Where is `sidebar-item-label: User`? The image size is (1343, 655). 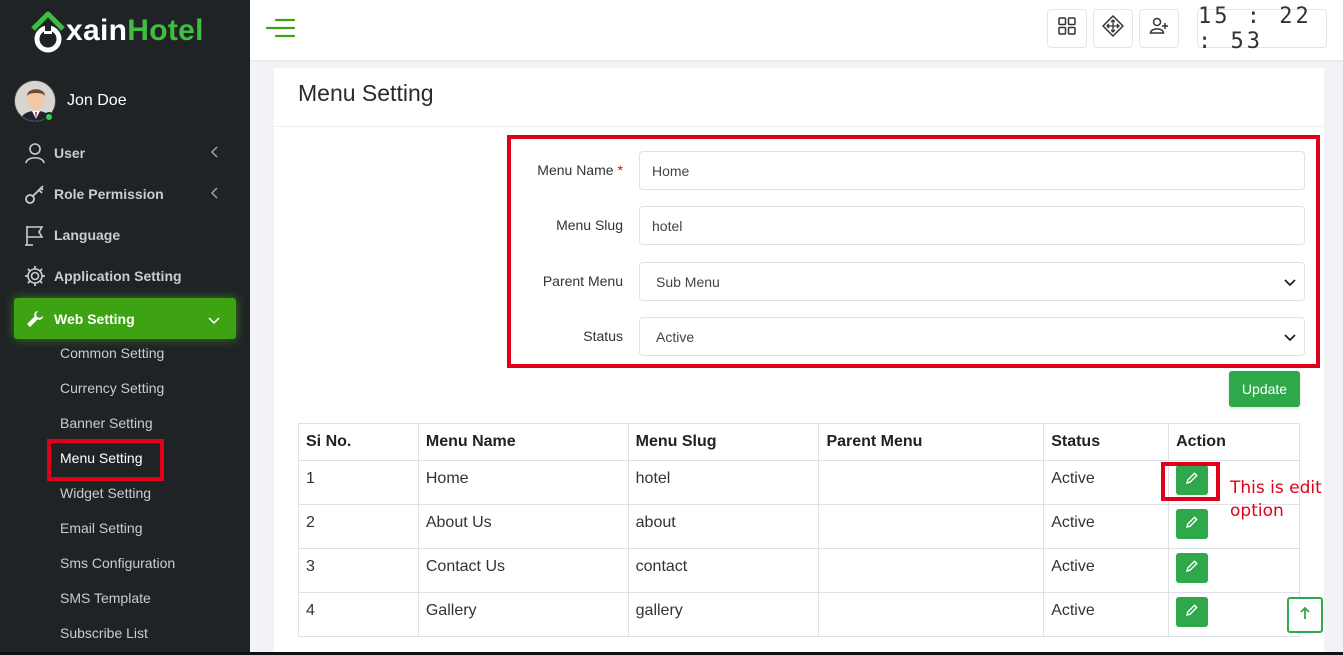
sidebar-item-label: User is located at coordinates (70, 152).